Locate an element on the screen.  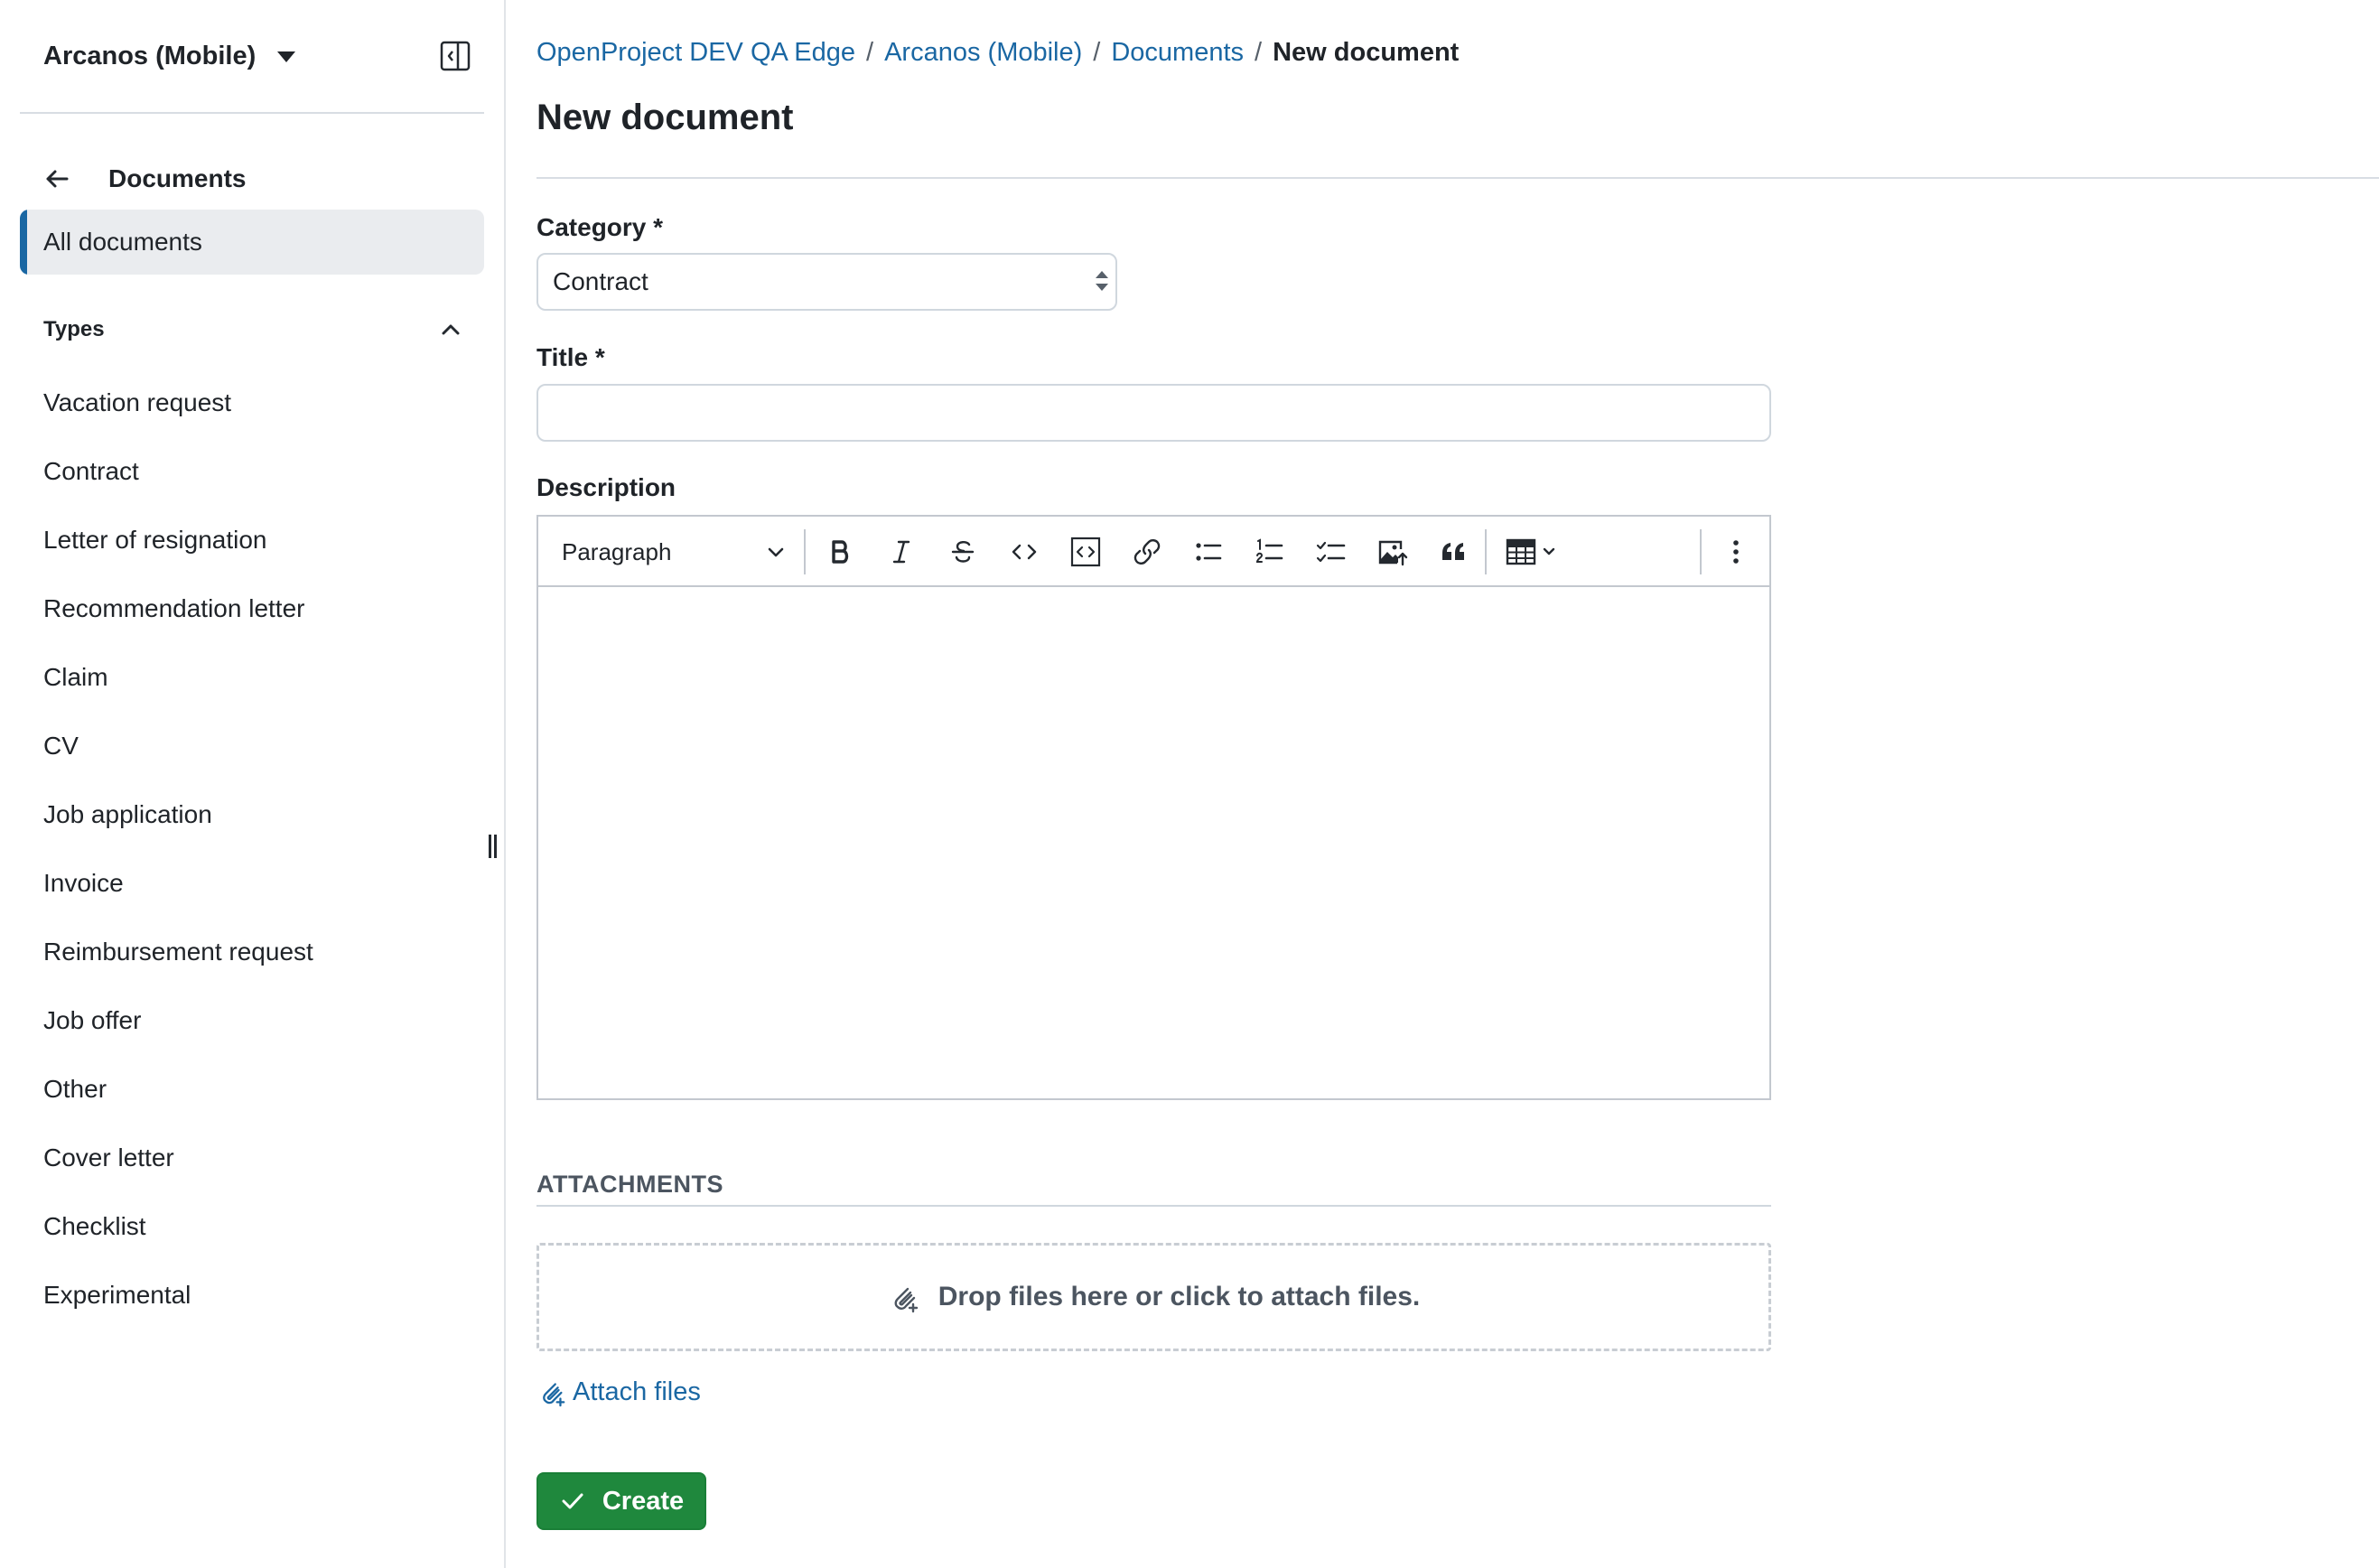
sidebar-item-type: CV is located at coordinates (252, 746).